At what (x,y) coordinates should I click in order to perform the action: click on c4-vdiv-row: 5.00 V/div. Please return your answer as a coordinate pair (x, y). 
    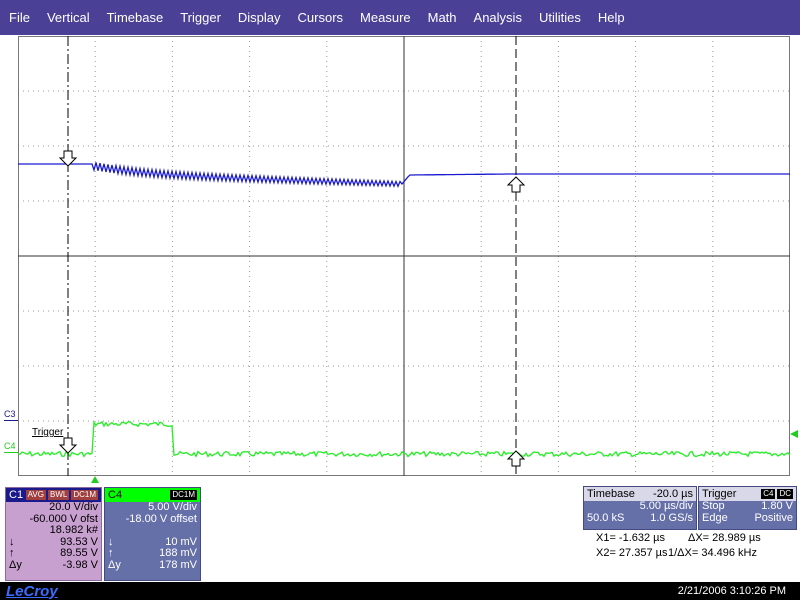
    Looking at the image, I should click on (152, 507).